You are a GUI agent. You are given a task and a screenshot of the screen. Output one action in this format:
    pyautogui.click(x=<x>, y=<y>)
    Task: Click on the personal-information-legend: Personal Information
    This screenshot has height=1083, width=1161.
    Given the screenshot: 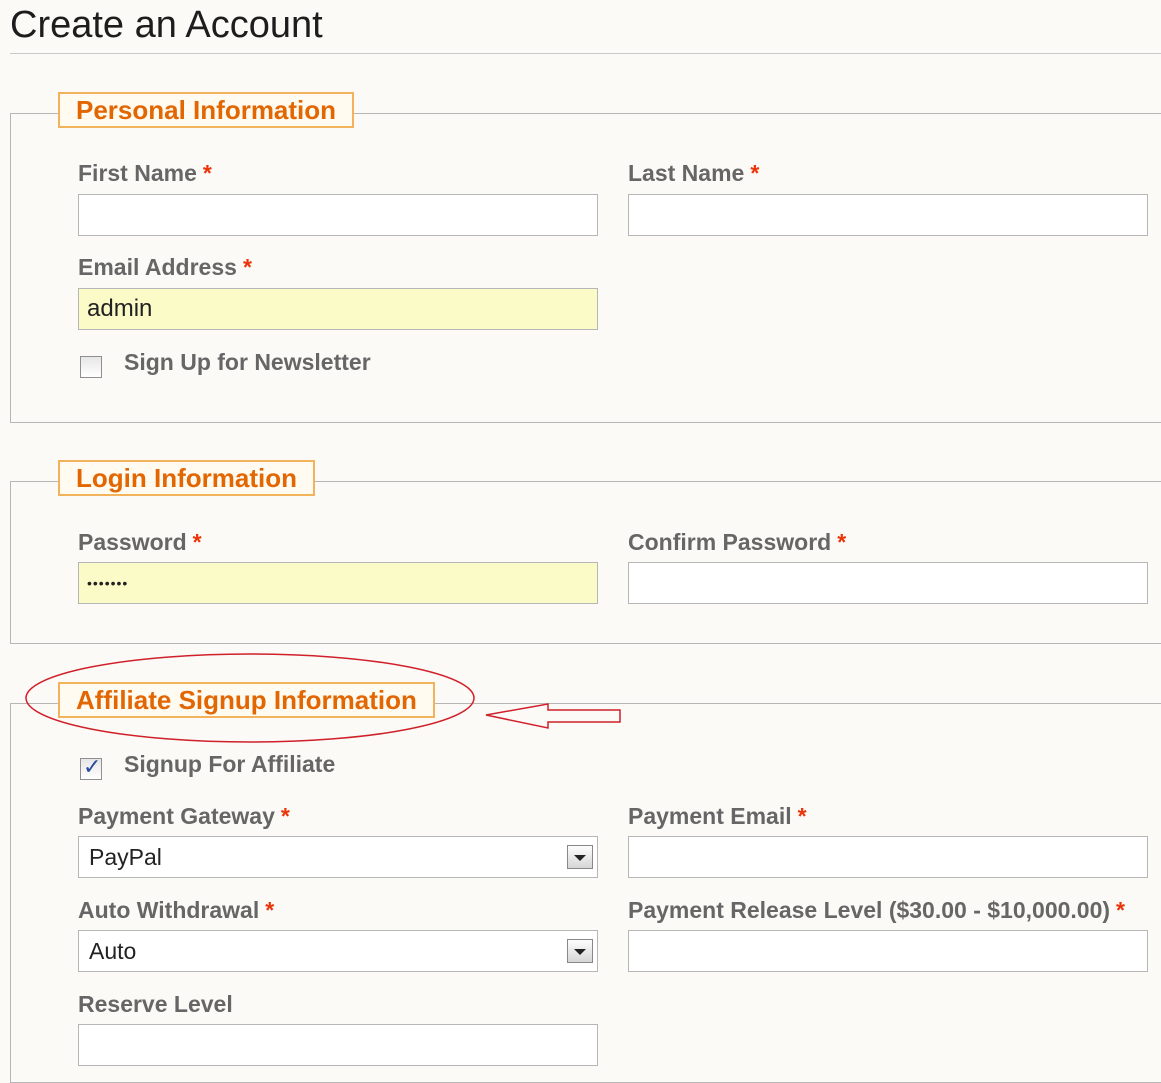 What is the action you would take?
    pyautogui.click(x=206, y=110)
    